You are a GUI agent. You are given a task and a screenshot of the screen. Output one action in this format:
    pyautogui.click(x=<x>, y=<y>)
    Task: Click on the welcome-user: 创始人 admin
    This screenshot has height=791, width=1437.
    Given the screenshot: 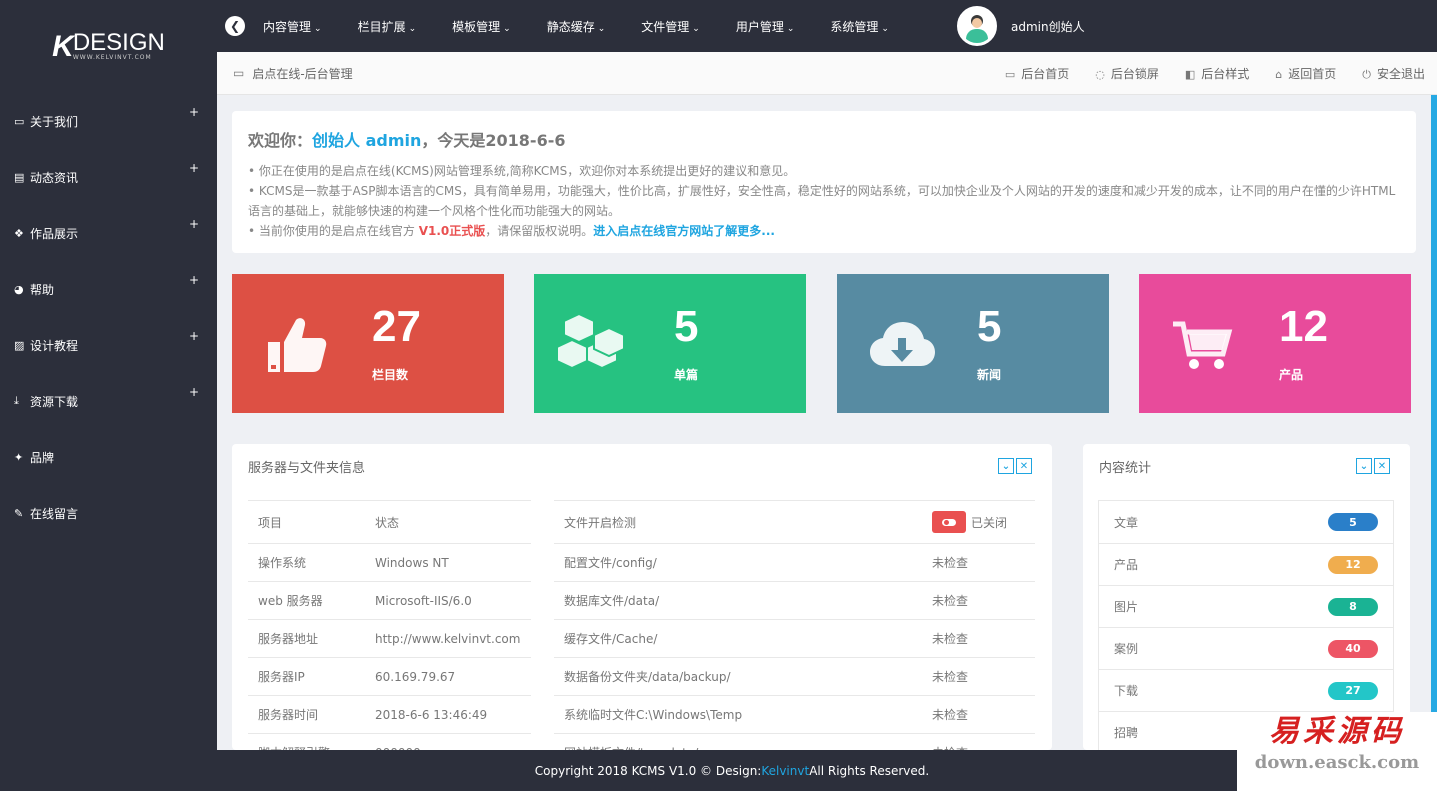 What is the action you would take?
    pyautogui.click(x=367, y=140)
    